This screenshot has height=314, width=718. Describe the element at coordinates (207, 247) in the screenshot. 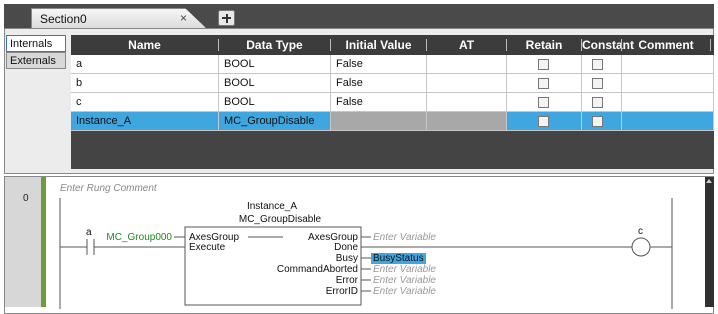

I see `fb-input-execute: Execute` at that location.